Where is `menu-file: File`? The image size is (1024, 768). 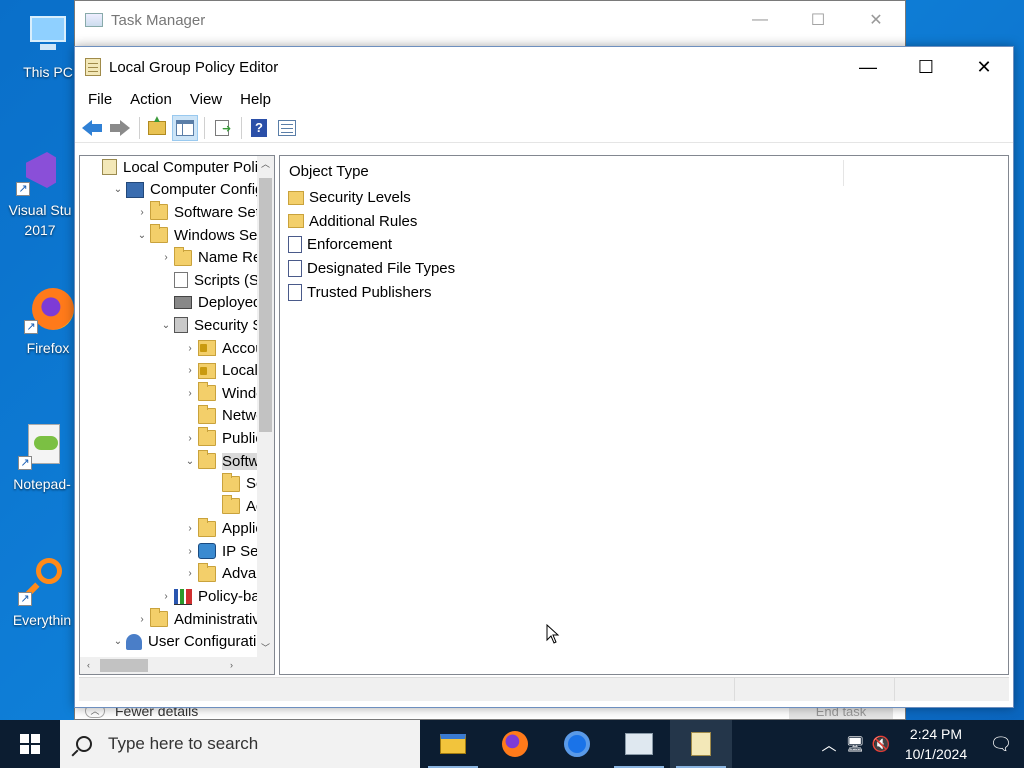
menu-file: File is located at coordinates (100, 100).